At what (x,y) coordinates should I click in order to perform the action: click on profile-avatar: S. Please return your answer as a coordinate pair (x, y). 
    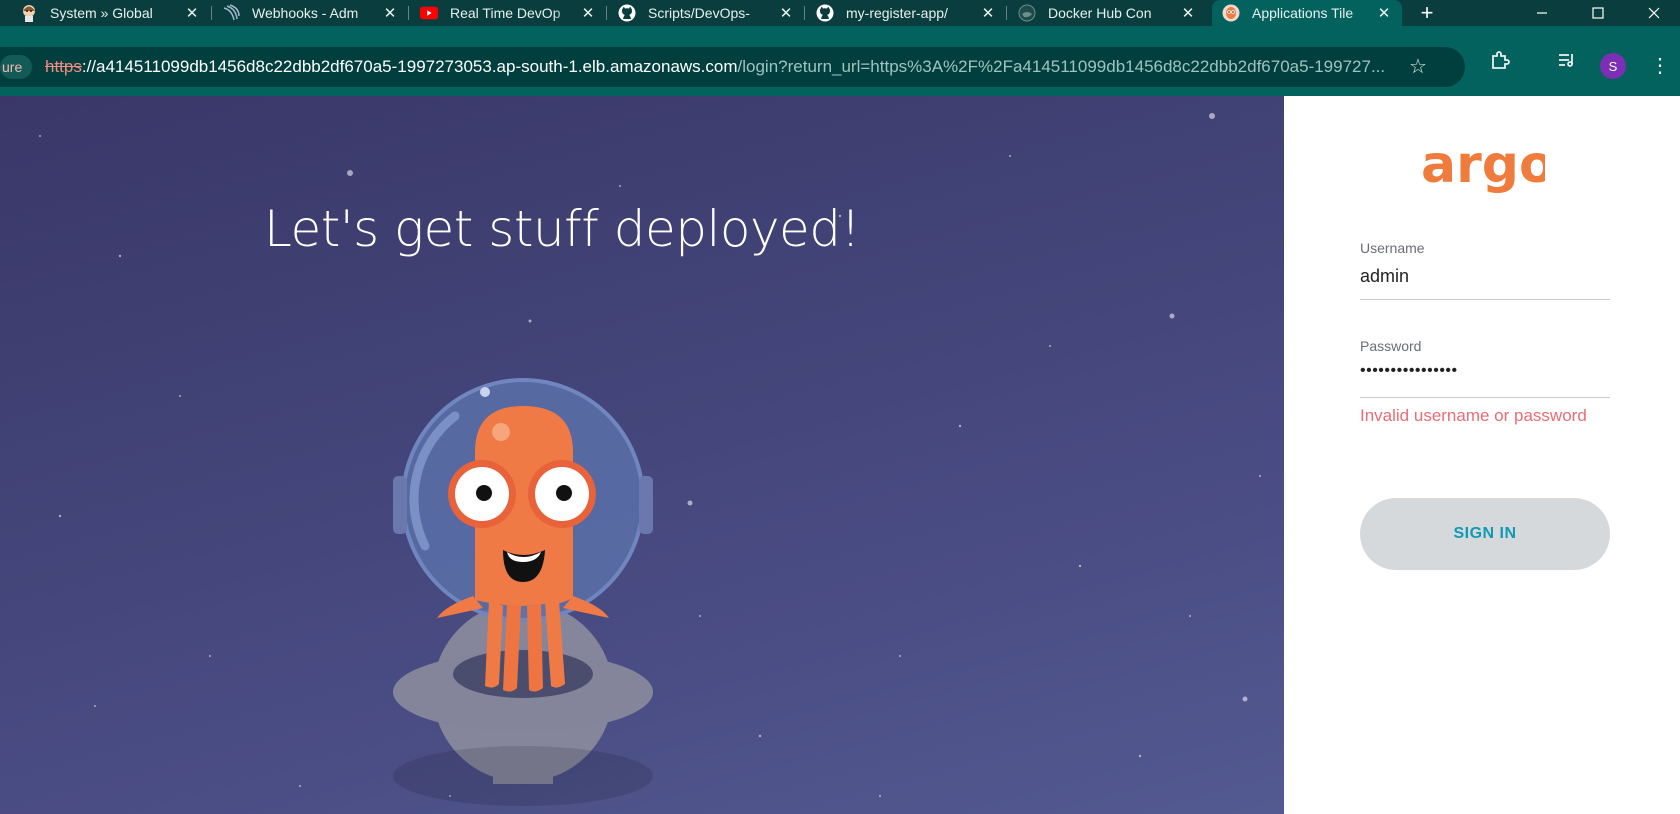
    Looking at the image, I should click on (1613, 66).